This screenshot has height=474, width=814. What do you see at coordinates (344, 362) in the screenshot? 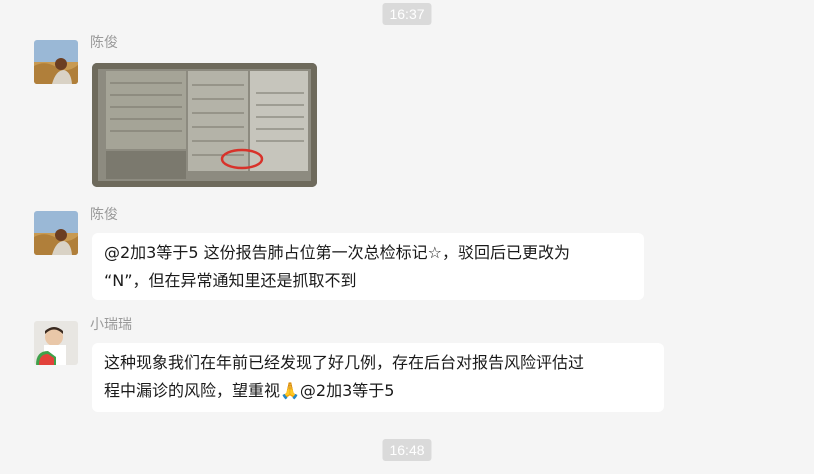
I see `message-line: 这种现象我们在年前已经发现了好几例，存在后台对报告风险评估过` at bounding box center [344, 362].